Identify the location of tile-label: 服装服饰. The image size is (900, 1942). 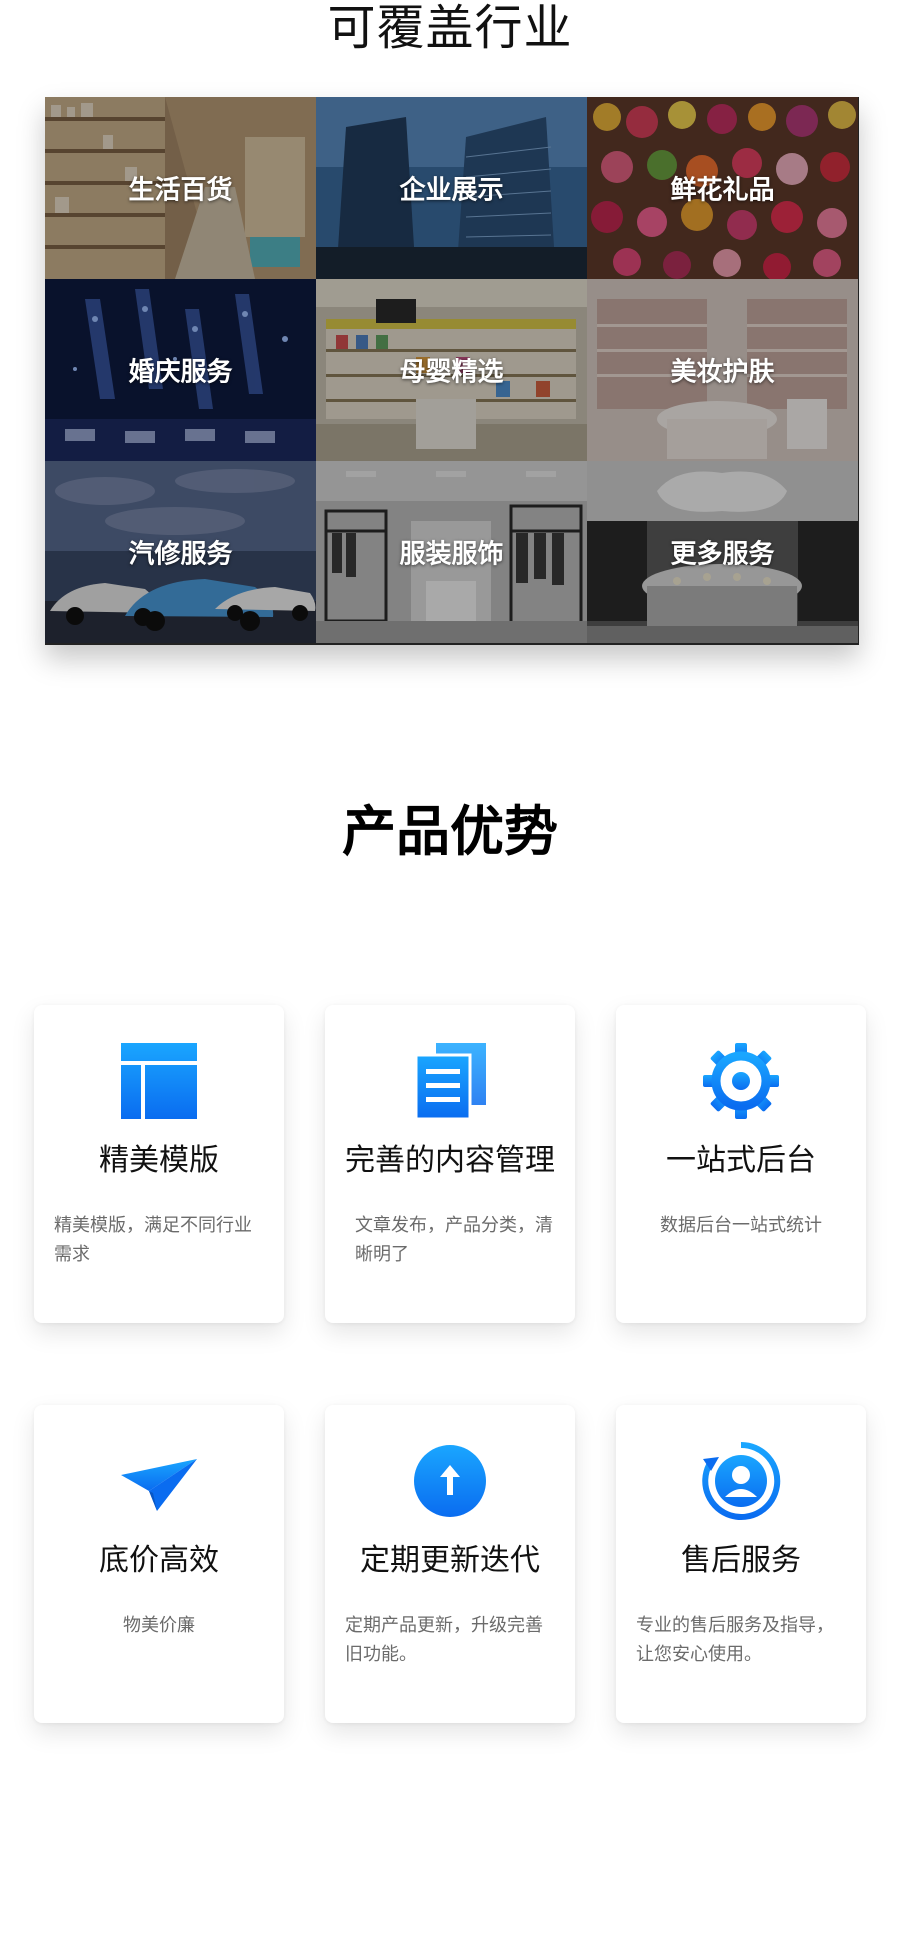
(451, 554).